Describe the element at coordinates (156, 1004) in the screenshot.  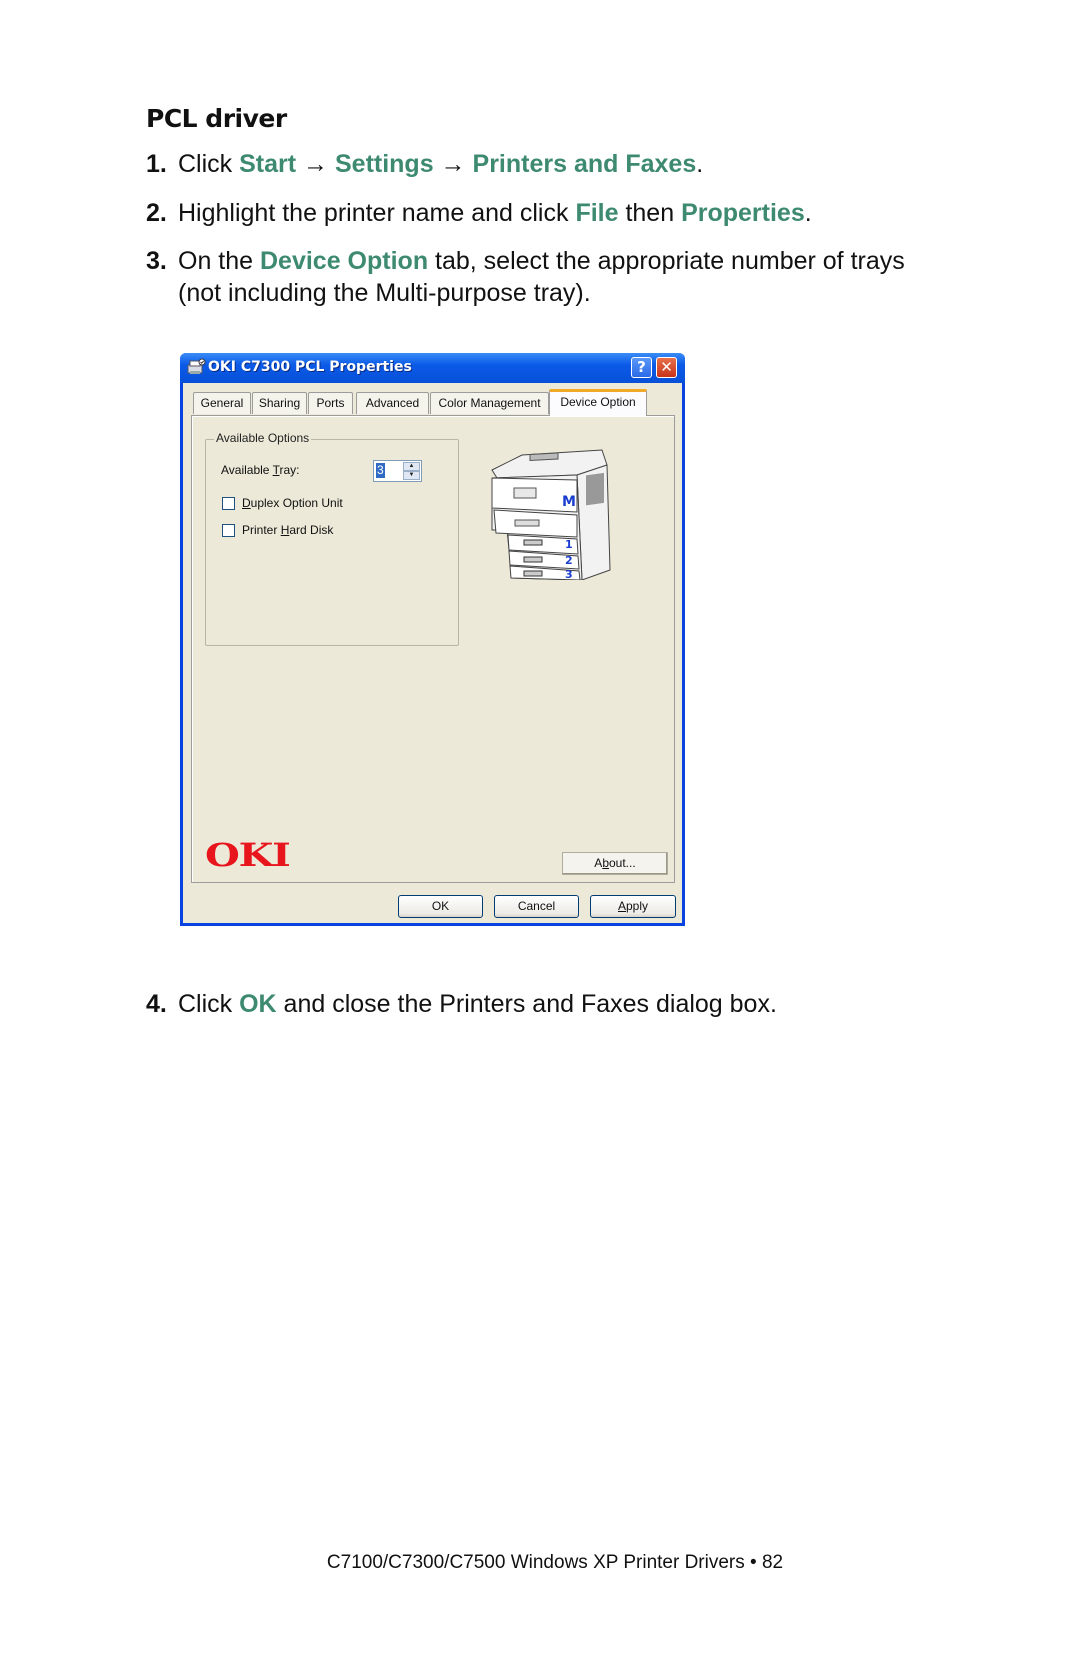
I see `step-number: 4.` at that location.